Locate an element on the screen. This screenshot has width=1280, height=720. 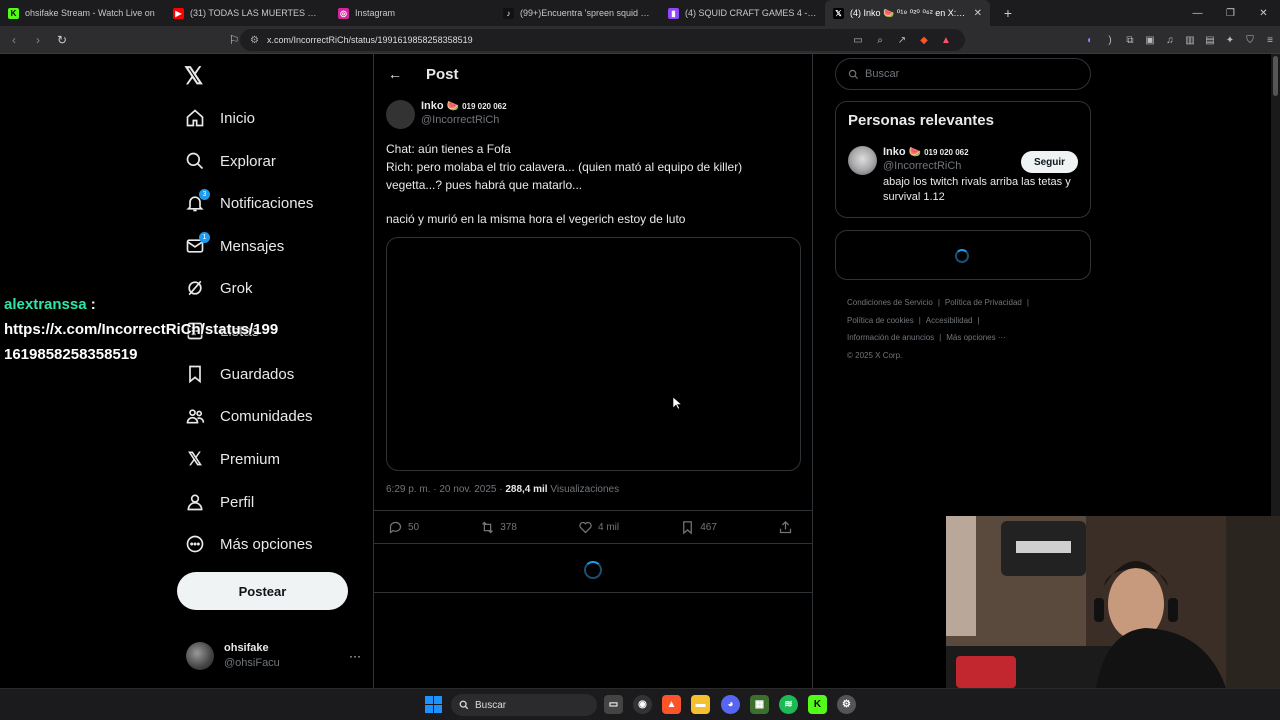
search-icon is located at coordinates (464, 705).